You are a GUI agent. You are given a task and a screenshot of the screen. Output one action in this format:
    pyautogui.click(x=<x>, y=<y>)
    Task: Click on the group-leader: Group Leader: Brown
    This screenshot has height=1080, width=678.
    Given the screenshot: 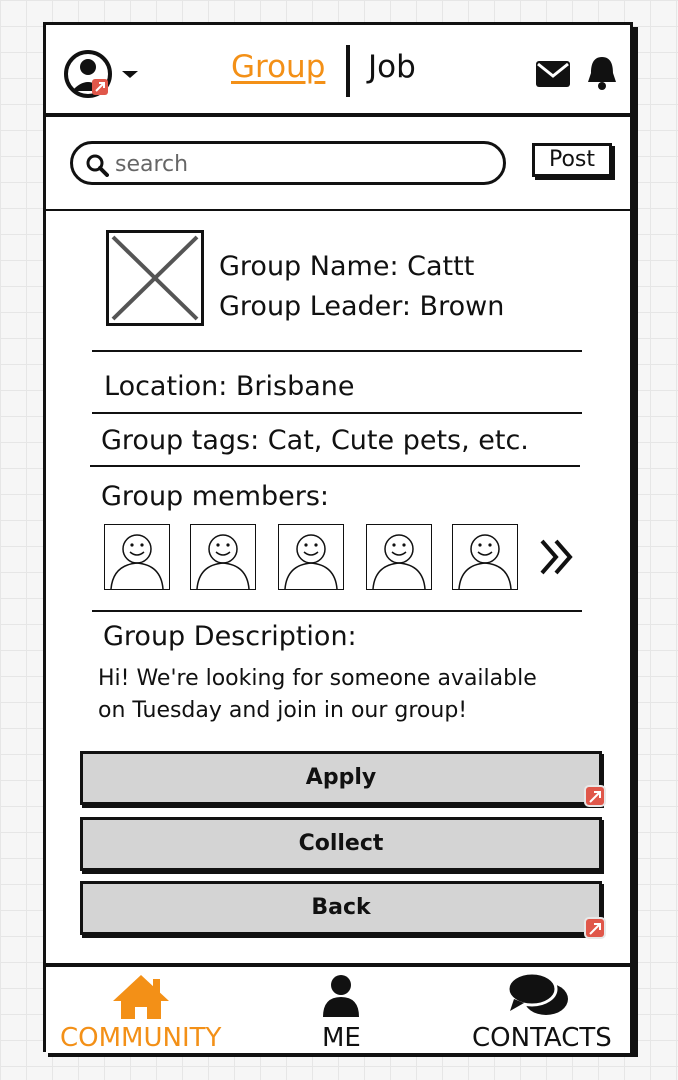 What is the action you would take?
    pyautogui.click(x=362, y=306)
    